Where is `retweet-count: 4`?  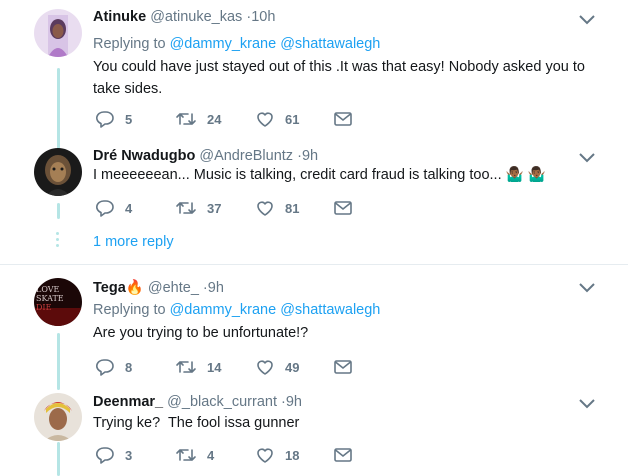
retweet-count: 4 is located at coordinates (211, 455).